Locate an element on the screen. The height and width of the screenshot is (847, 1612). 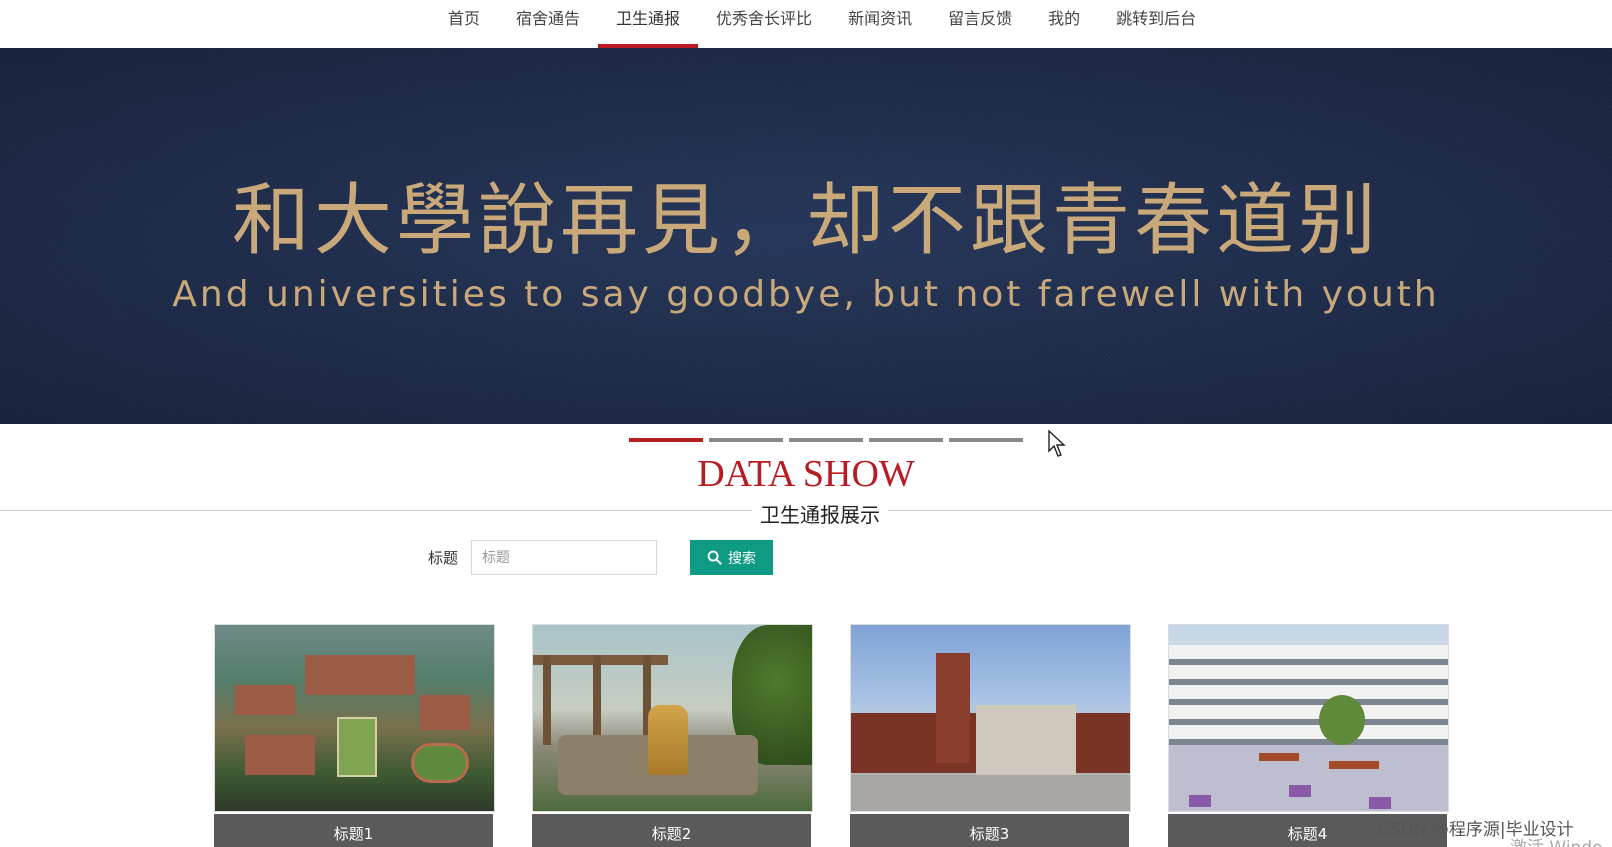
nav-item-dorm-leader-selection: 优秀舍长评比 is located at coordinates (764, 24).